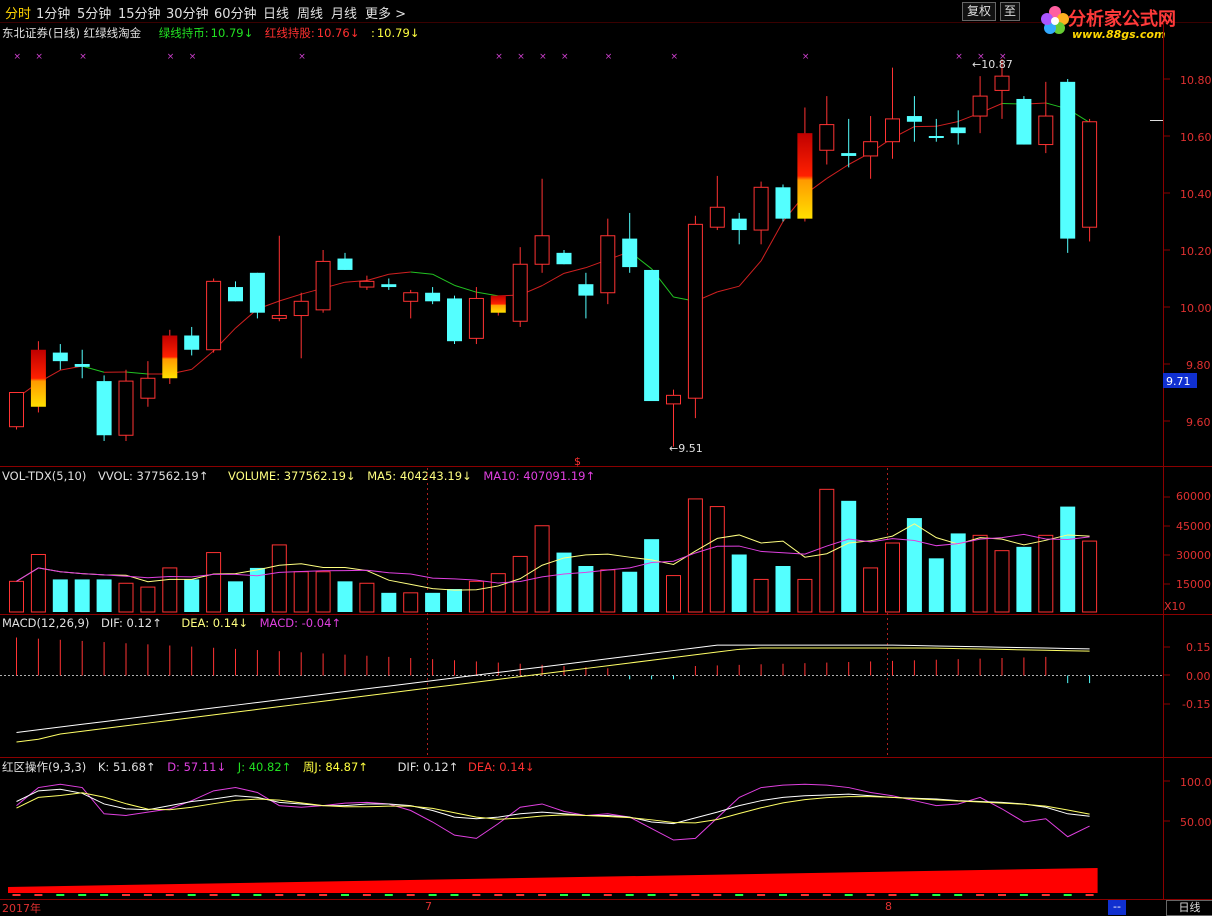  I want to click on ytick-10-60: 10.60, so click(1196, 137).